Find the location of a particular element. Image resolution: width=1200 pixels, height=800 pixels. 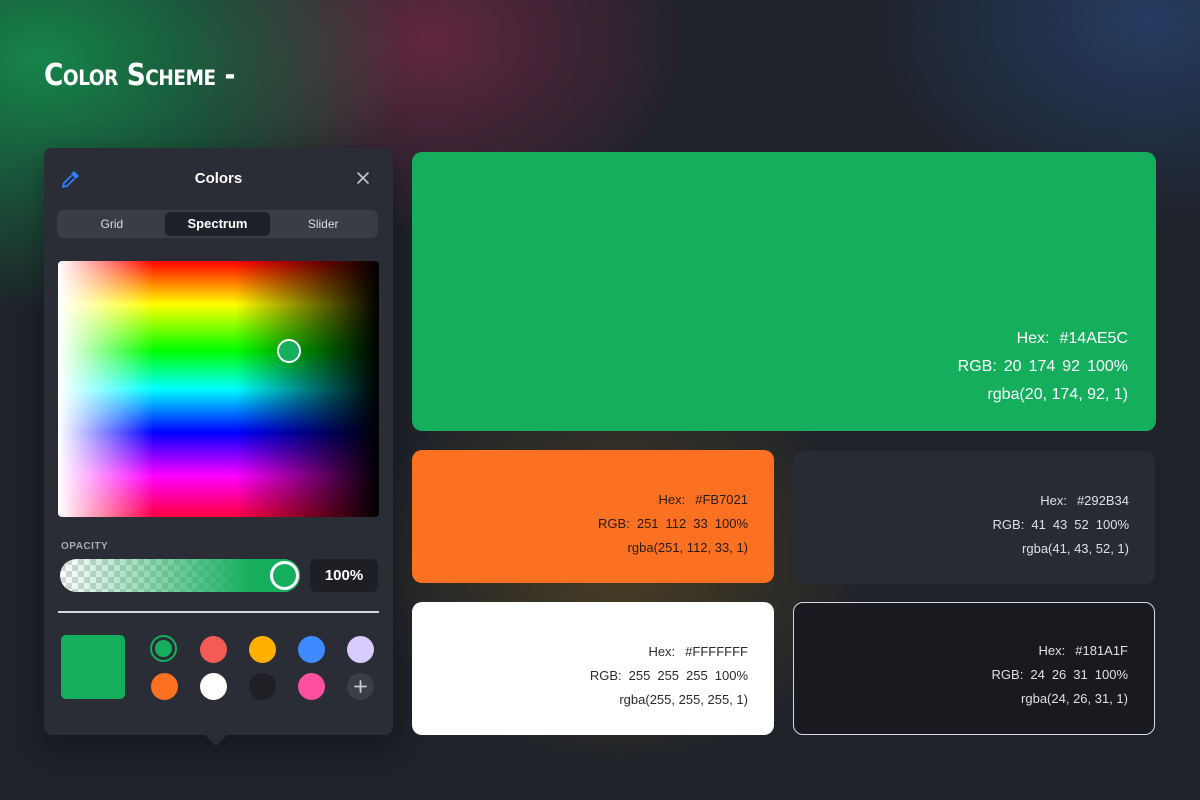

rgb-g: 112 is located at coordinates (676, 523).